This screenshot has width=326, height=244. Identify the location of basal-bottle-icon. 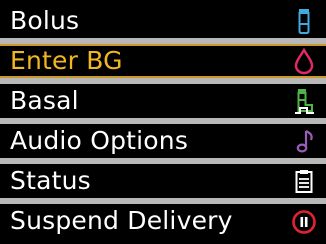
(304, 101).